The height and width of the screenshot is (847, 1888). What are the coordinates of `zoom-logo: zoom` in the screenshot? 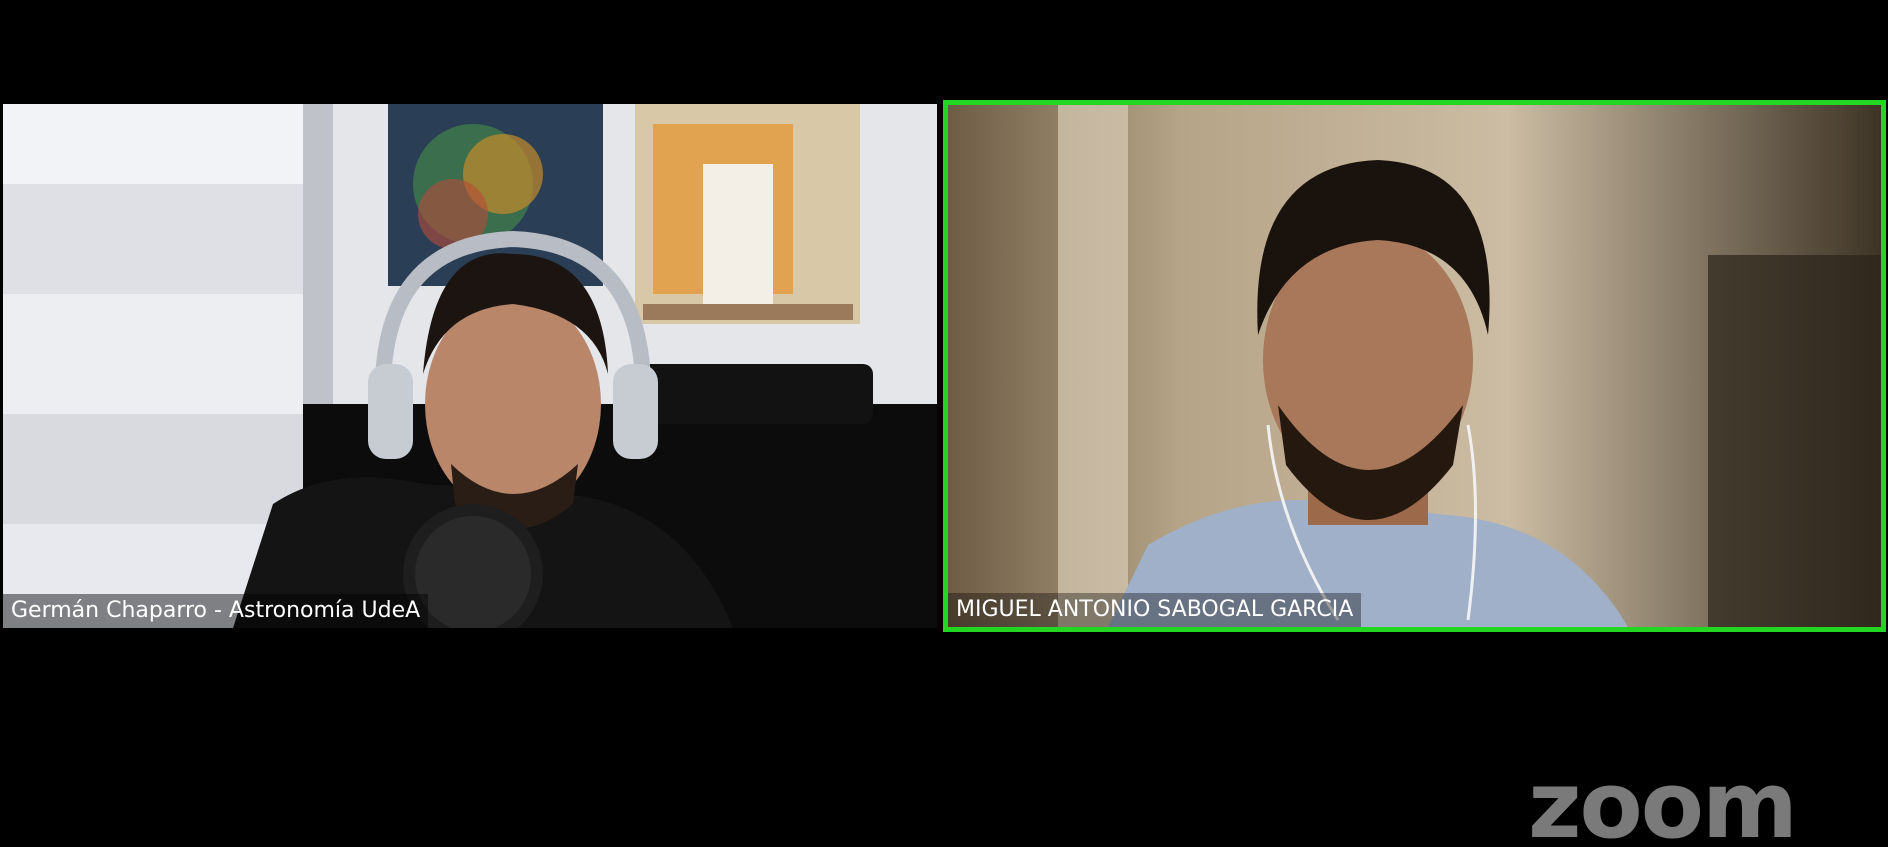 It's located at (1663, 799).